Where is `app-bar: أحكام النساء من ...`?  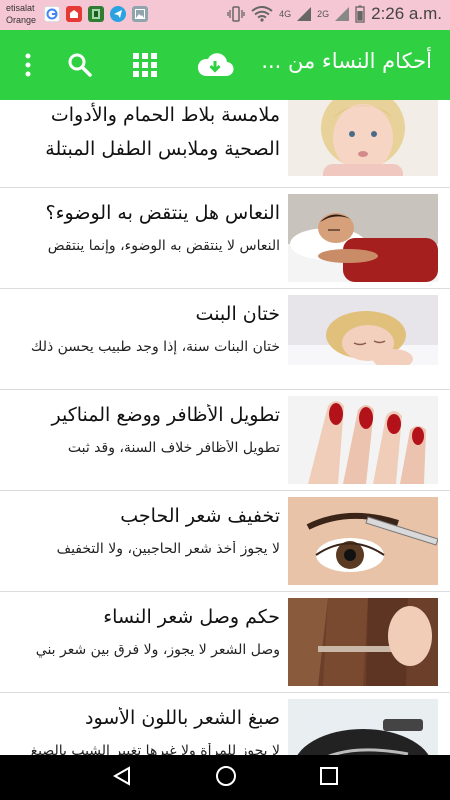
app-bar: أحكام النساء من ... is located at coordinates (225, 65).